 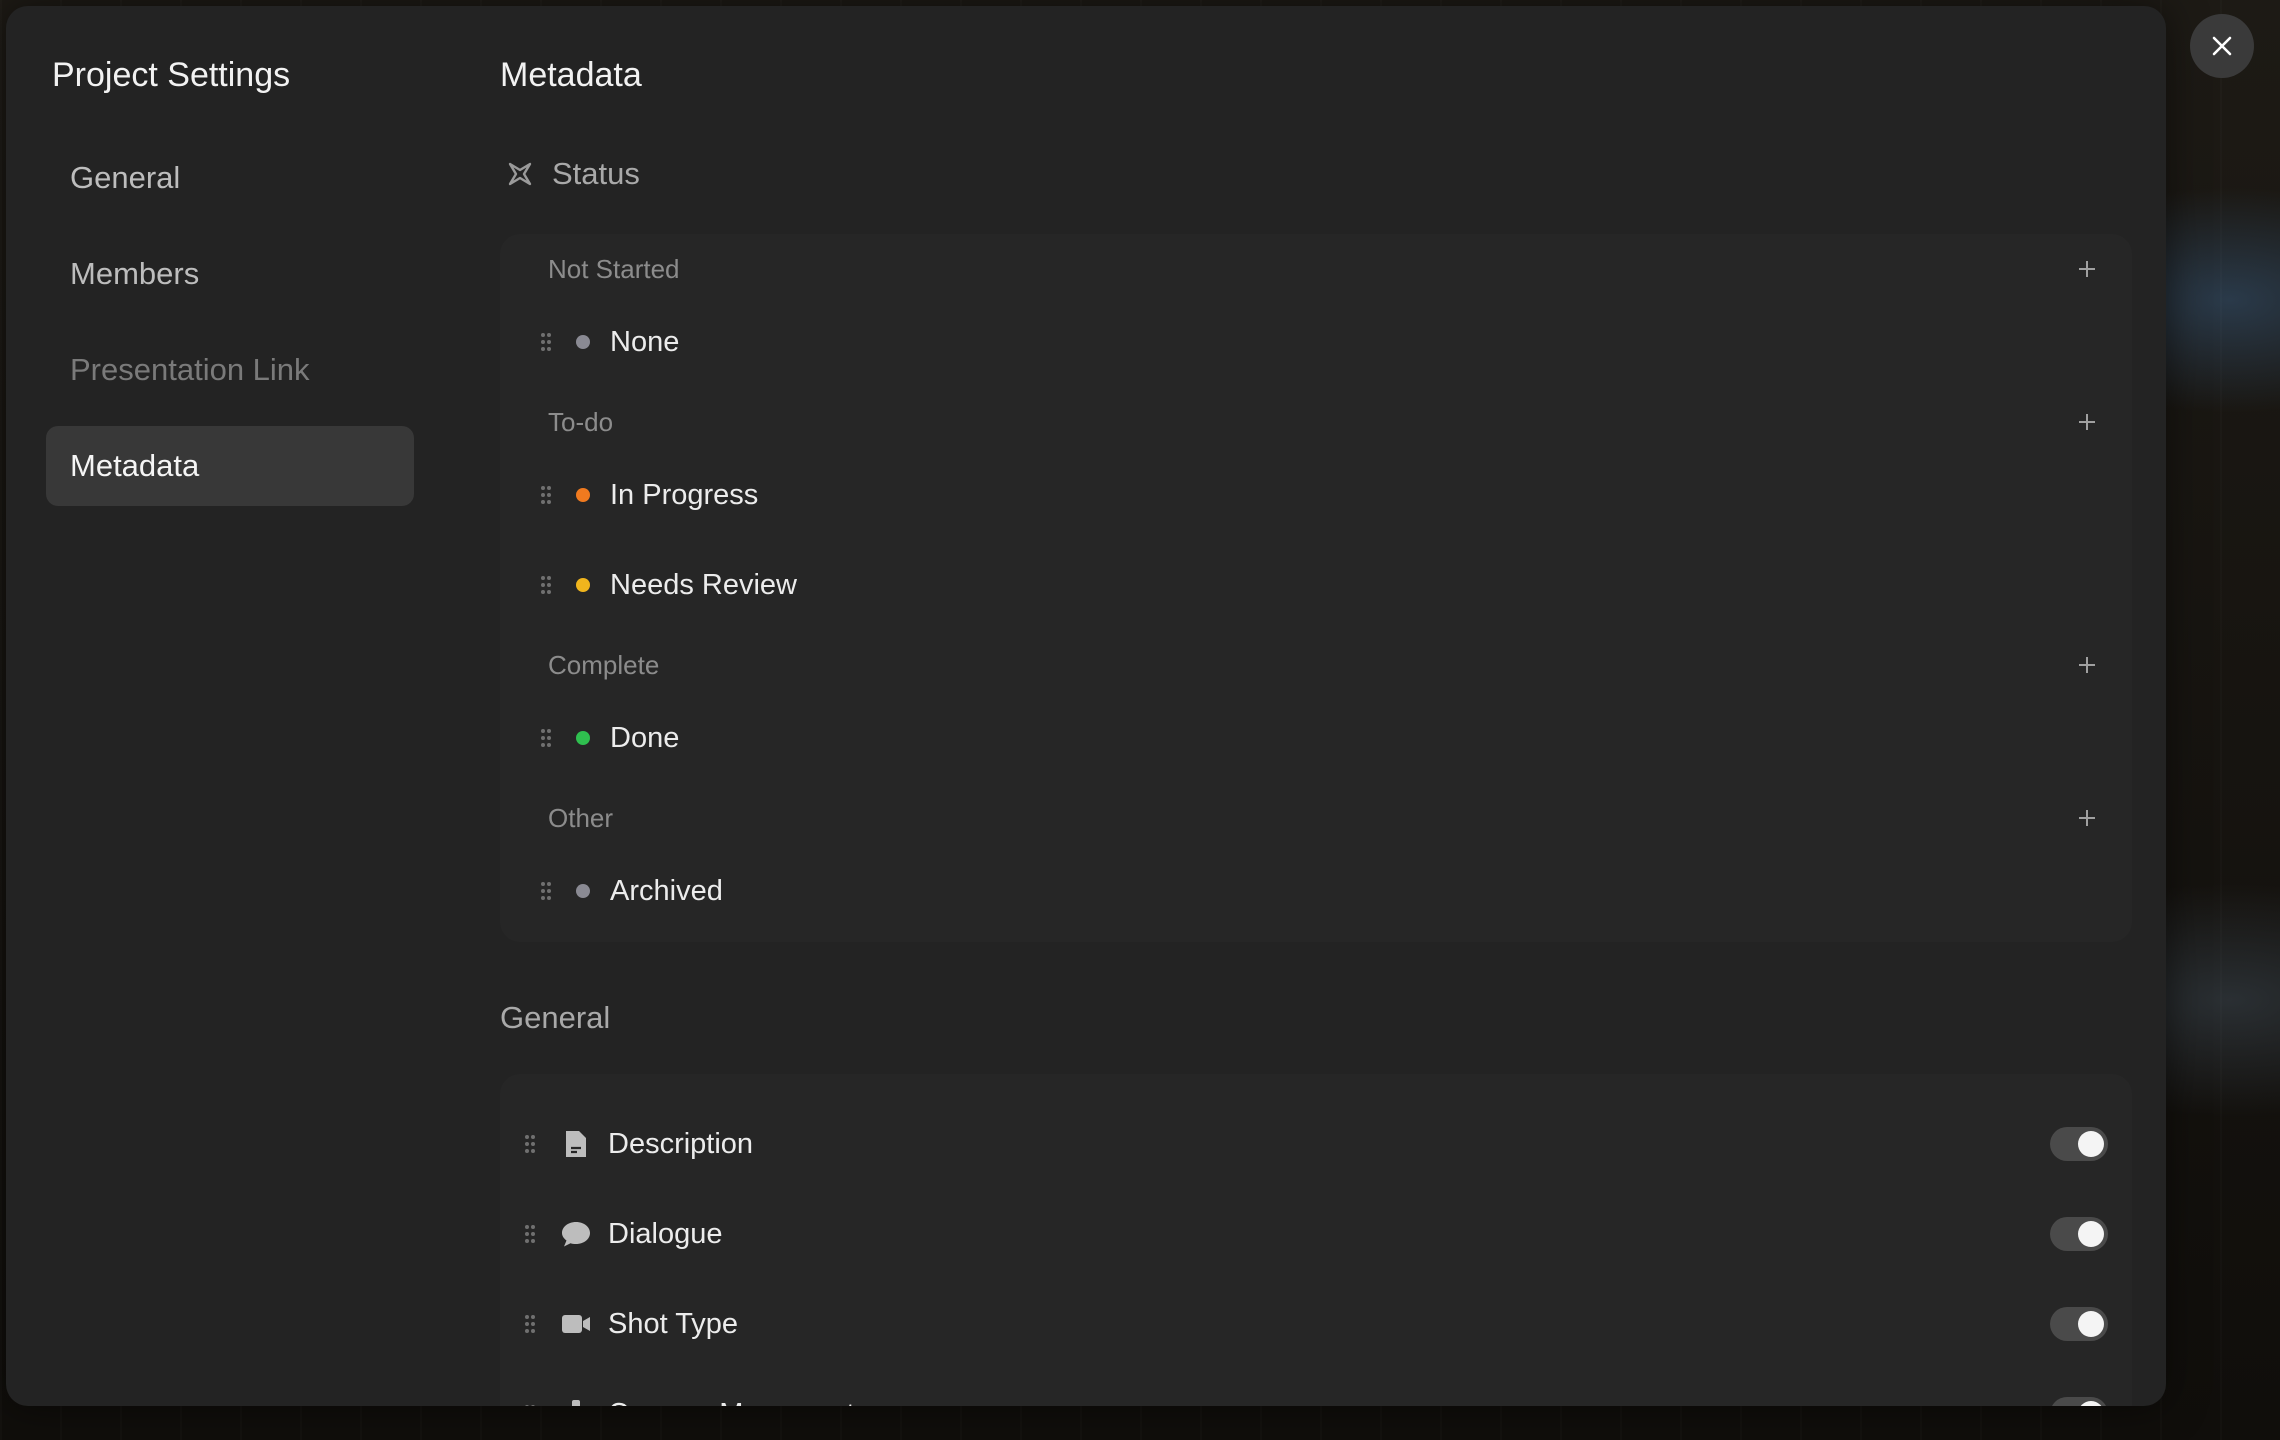 What do you see at coordinates (673, 1323) in the screenshot?
I see `field-label: Shot Type` at bounding box center [673, 1323].